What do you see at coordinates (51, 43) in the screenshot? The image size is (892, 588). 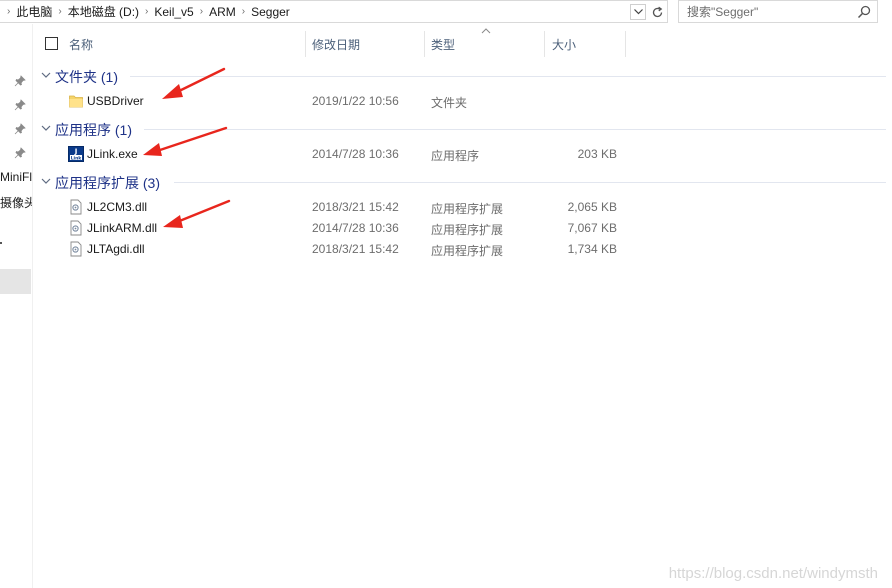 I see `select-all-checkbox` at bounding box center [51, 43].